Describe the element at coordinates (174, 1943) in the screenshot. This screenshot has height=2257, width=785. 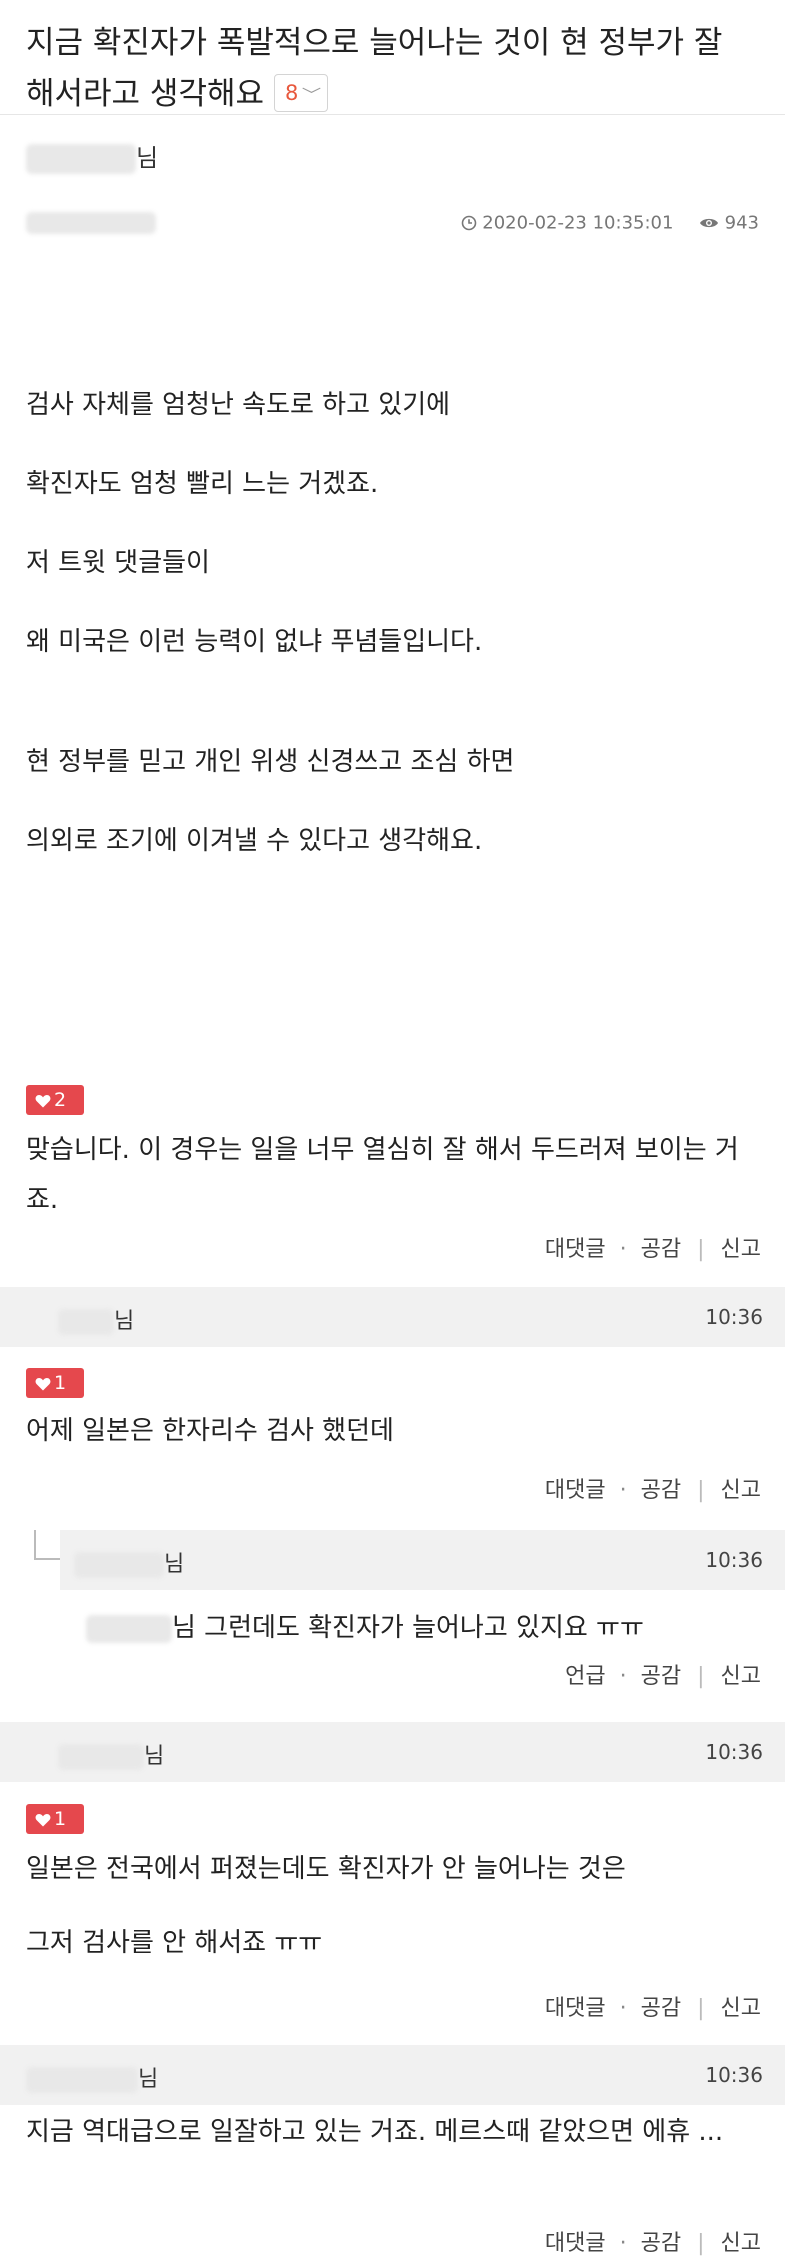
I see `comment-text-line: 그저 검사를 안 해서죠 ㅠㅠ` at that location.